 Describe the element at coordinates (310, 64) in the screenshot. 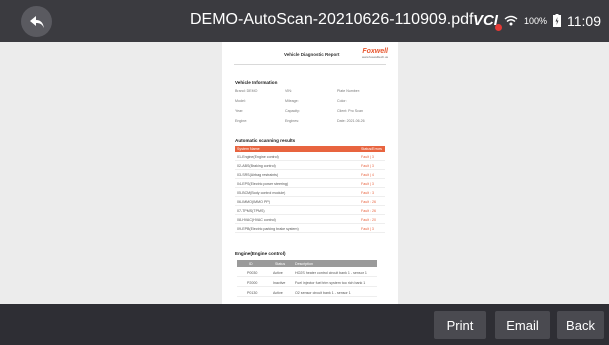

I see `divider` at that location.